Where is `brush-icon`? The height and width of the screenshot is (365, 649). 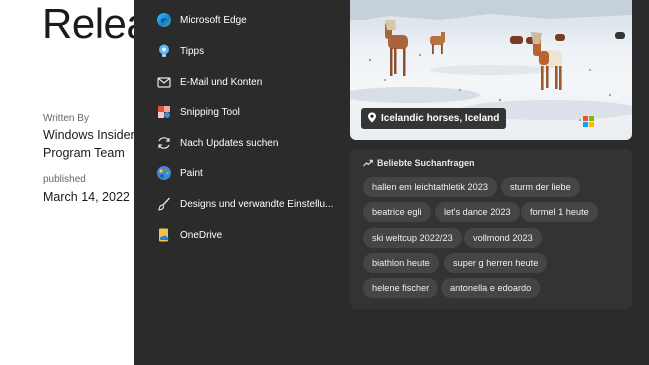 brush-icon is located at coordinates (164, 204).